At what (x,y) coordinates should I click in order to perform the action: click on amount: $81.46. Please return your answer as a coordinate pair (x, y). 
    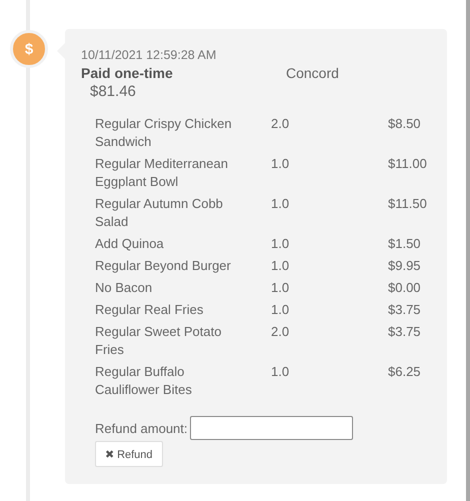
    Looking at the image, I should click on (113, 91).